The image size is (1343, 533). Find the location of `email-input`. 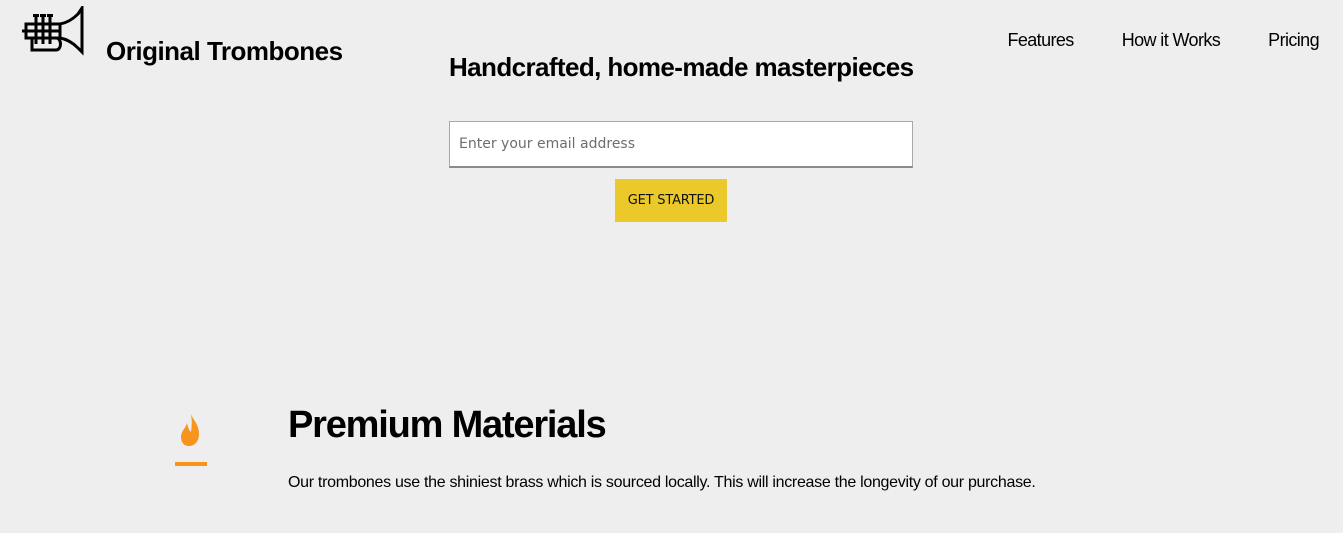

email-input is located at coordinates (681, 144).